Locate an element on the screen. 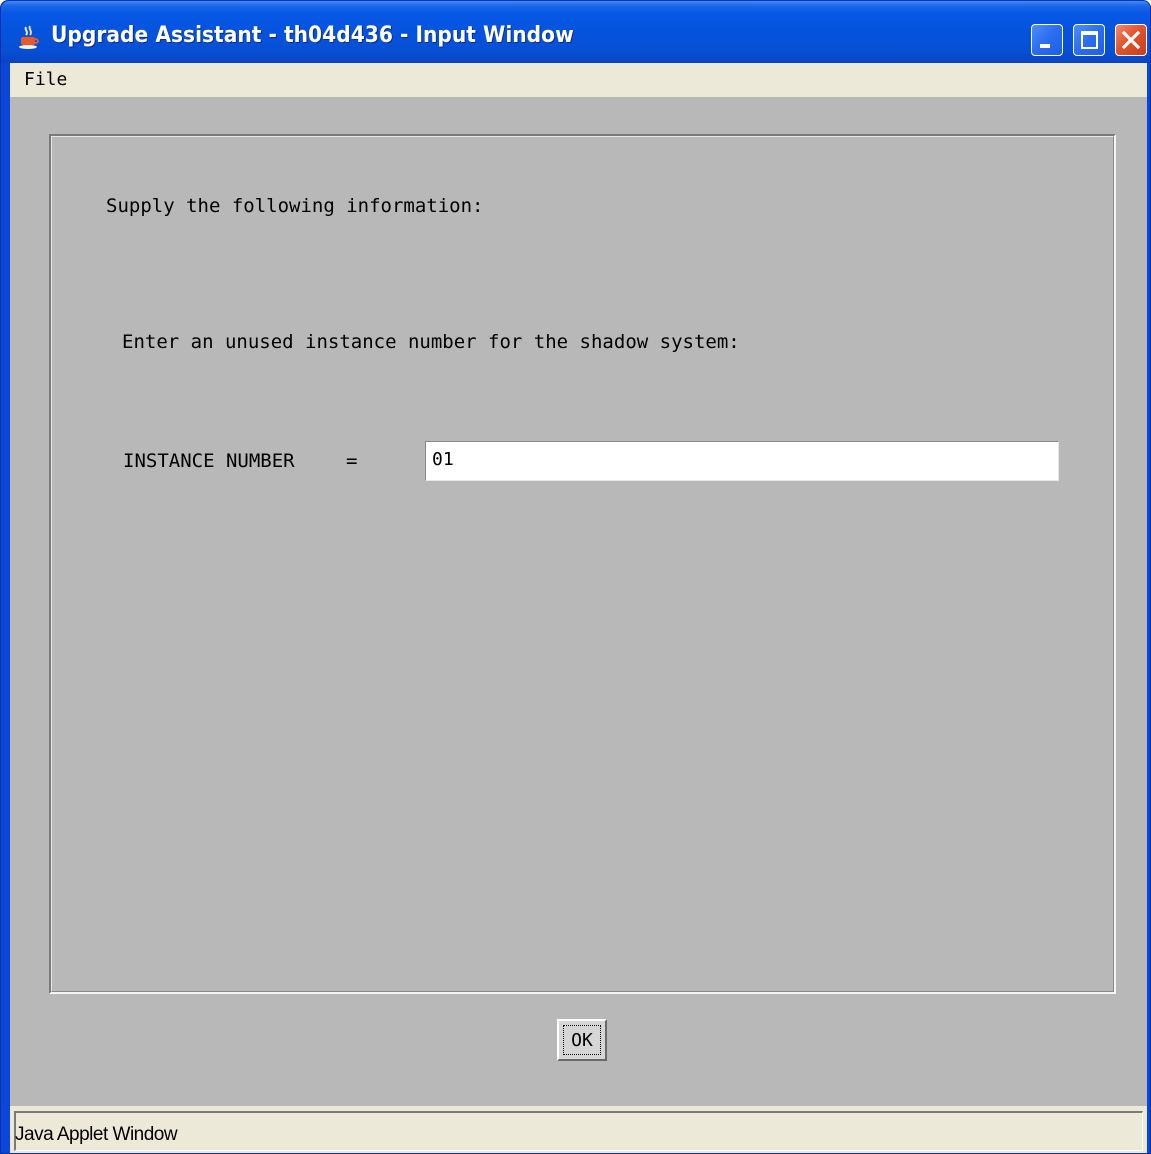 This screenshot has width=1151, height=1154. instance-number-input is located at coordinates (742, 461).